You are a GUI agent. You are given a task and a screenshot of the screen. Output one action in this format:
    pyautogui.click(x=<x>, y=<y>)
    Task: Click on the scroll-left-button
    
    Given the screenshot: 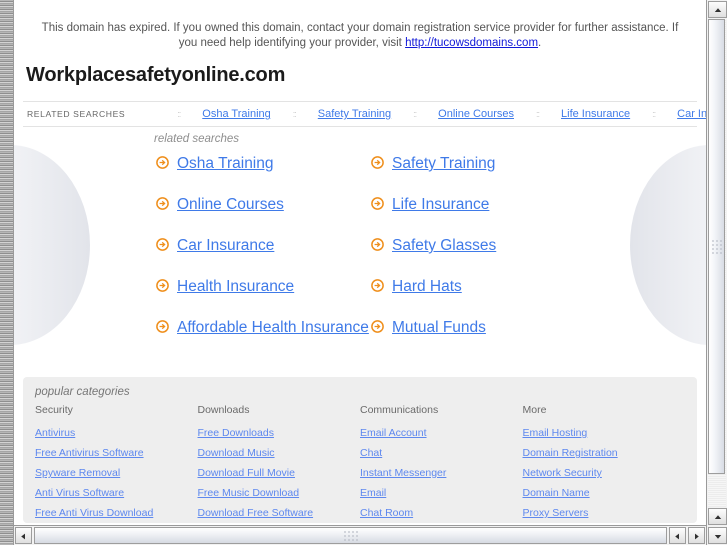 What is the action you would take?
    pyautogui.click(x=23, y=535)
    